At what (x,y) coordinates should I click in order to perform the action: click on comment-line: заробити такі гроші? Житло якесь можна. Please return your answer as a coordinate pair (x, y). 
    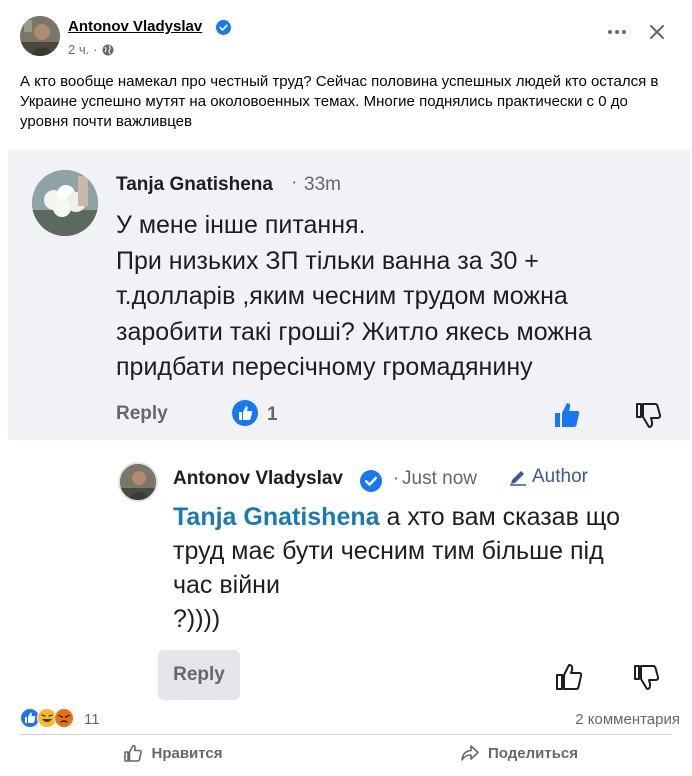
    Looking at the image, I should click on (354, 331).